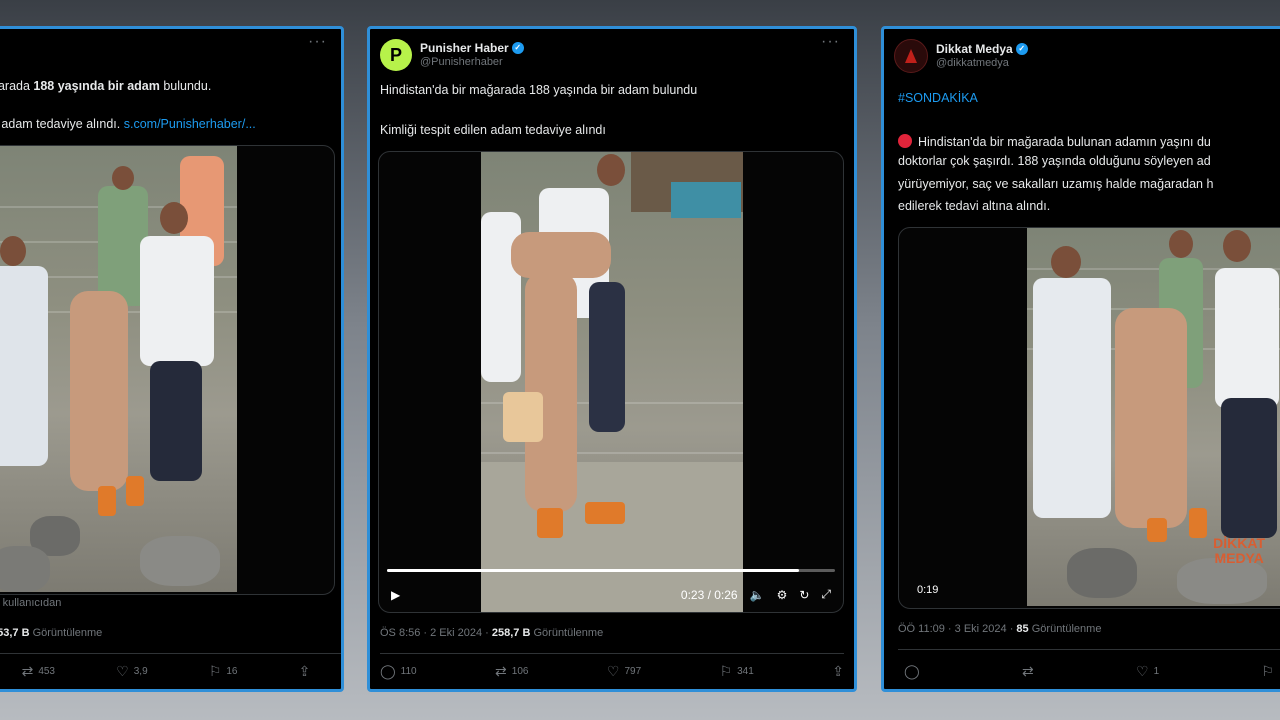 Image resolution: width=1280 pixels, height=720 pixels. What do you see at coordinates (804, 595) in the screenshot?
I see `replay-icon: ↻` at bounding box center [804, 595].